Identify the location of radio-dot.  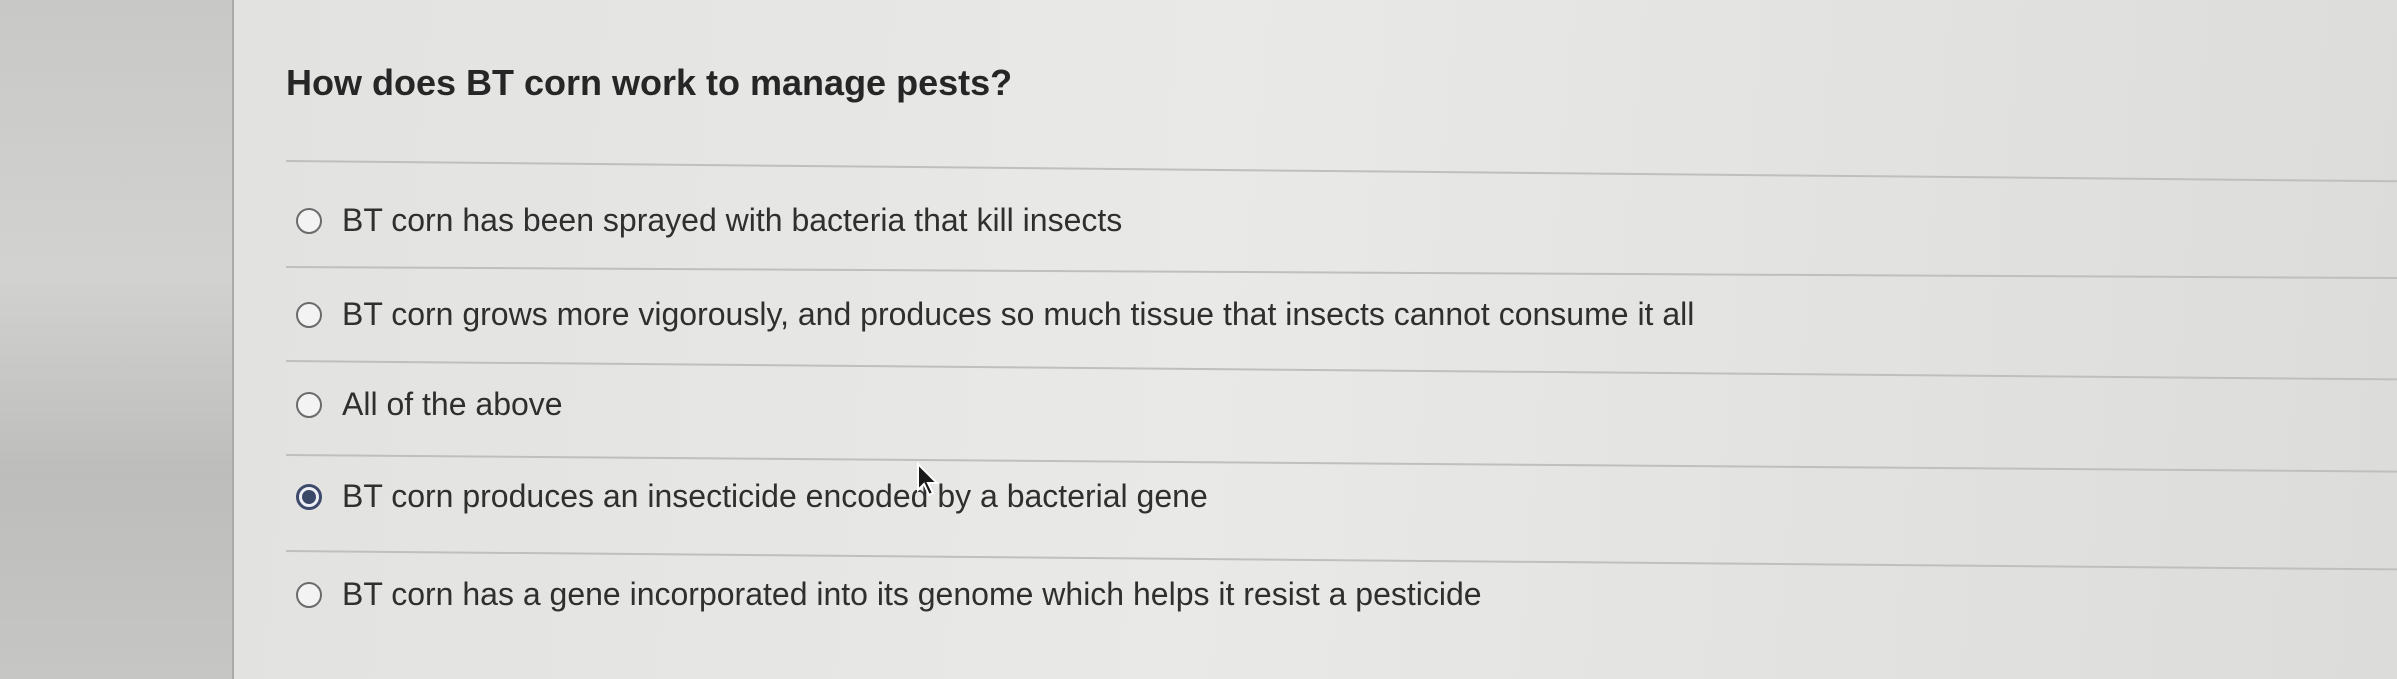
(309, 496).